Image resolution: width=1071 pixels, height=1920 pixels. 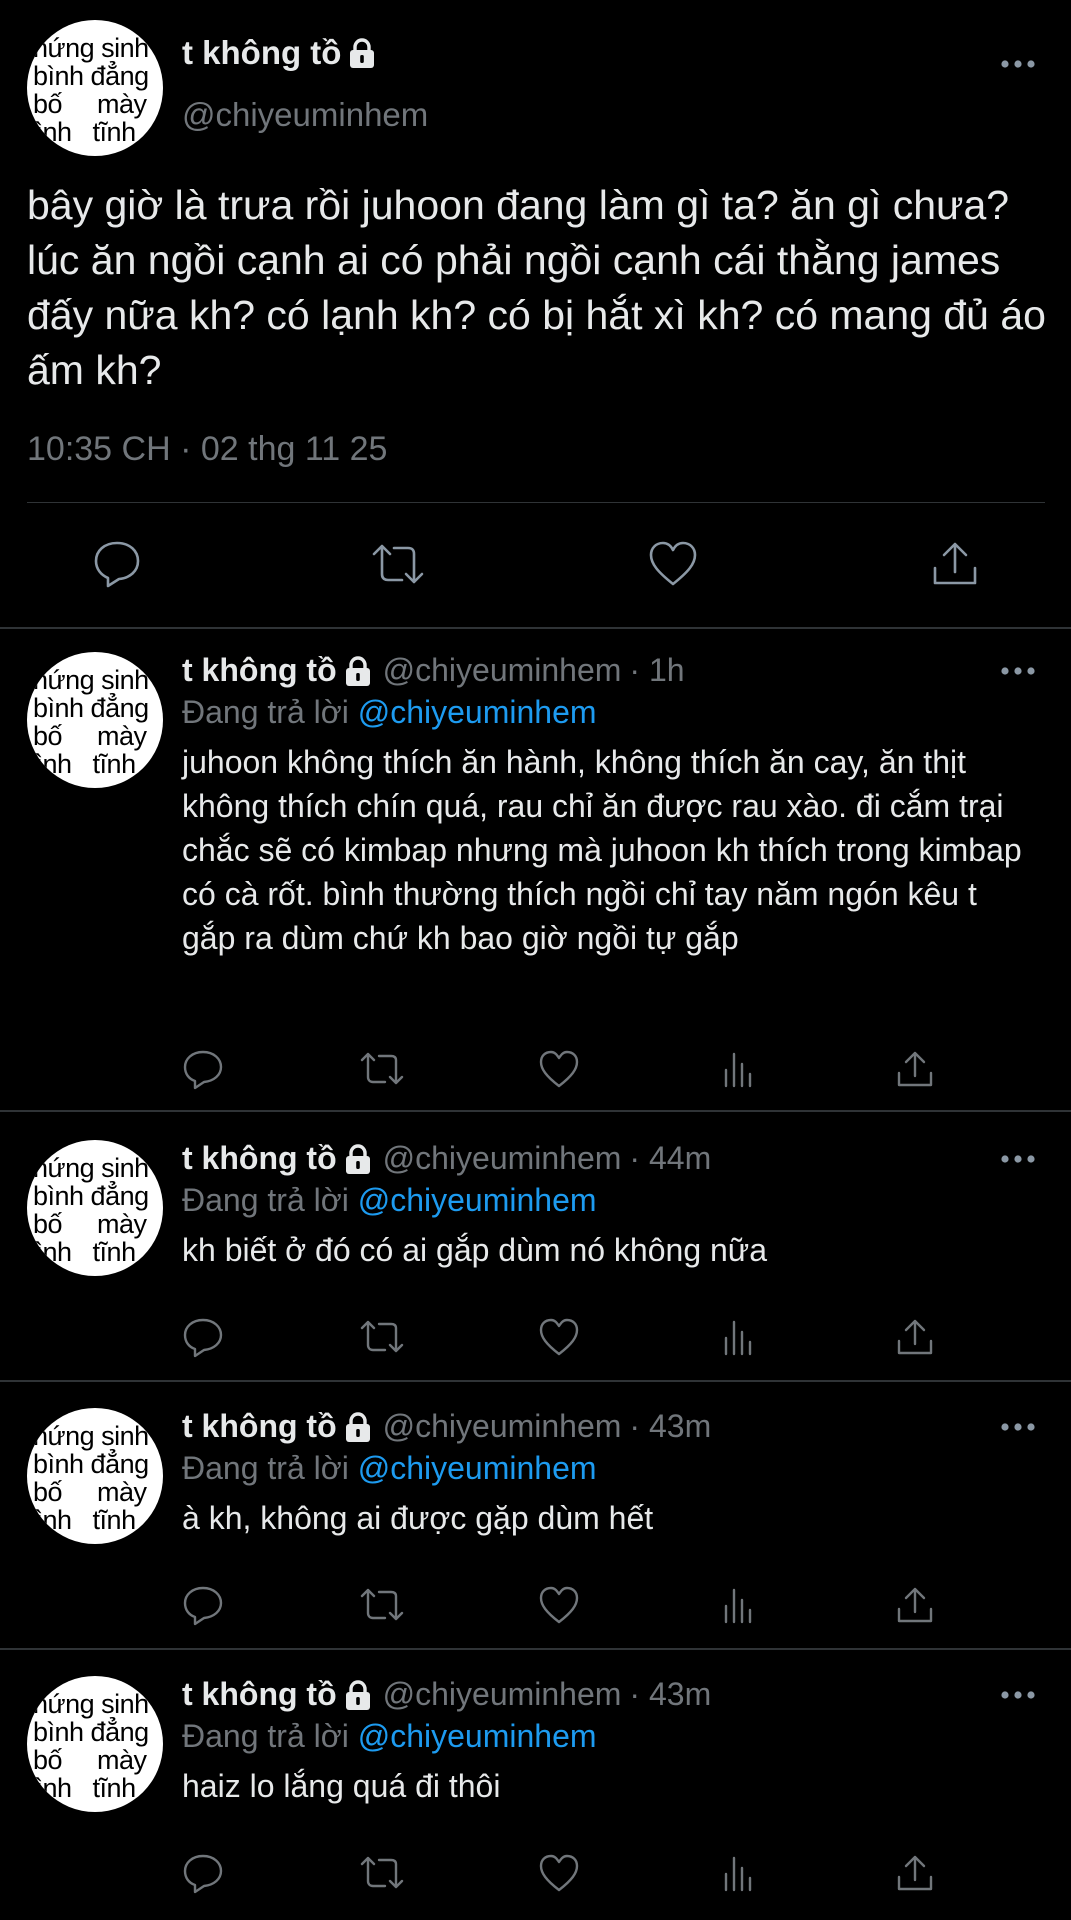 I want to click on separator, so click(x=536, y=502).